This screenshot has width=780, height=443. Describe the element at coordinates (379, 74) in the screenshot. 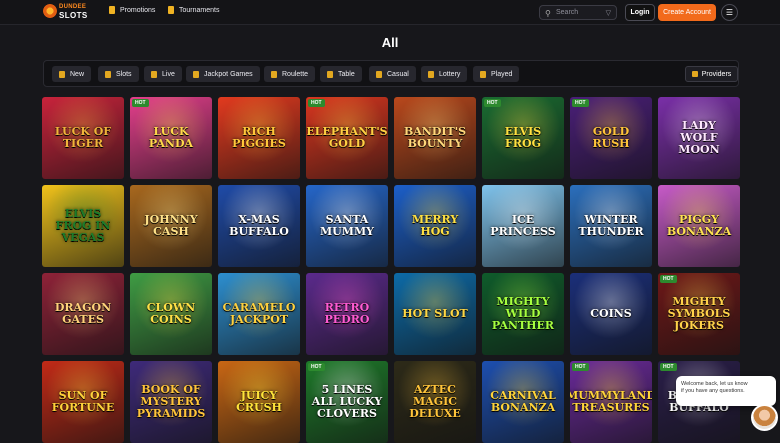

I see `casual-icon` at that location.